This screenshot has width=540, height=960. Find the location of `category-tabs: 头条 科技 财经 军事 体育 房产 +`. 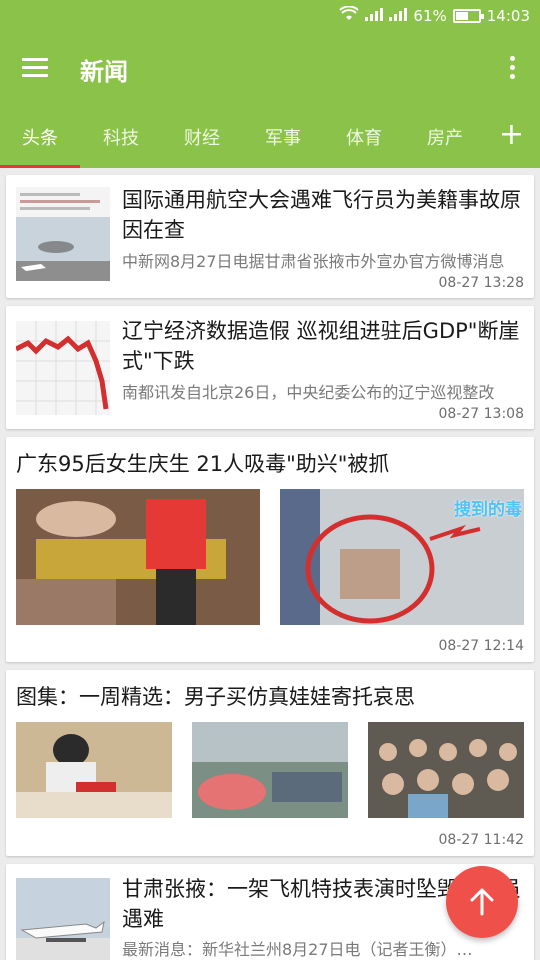

category-tabs: 头条 科技 财经 军事 体育 房产 + is located at coordinates (270, 136).